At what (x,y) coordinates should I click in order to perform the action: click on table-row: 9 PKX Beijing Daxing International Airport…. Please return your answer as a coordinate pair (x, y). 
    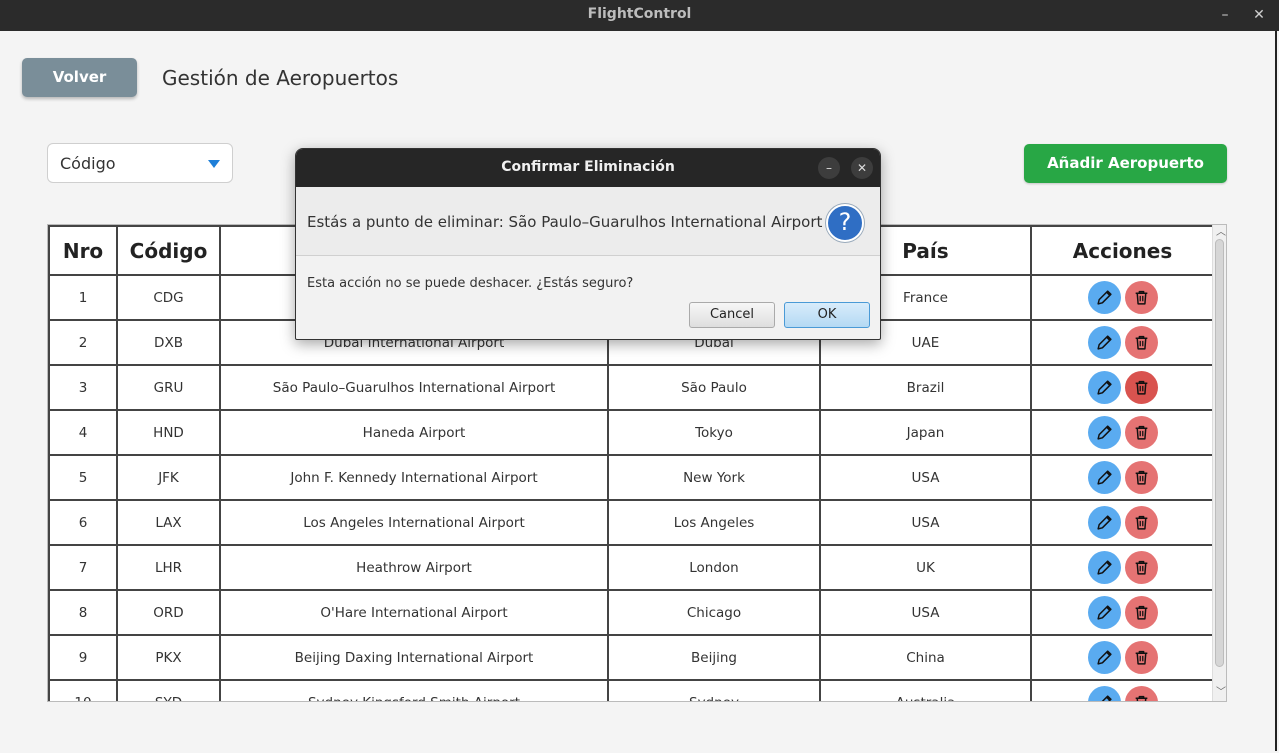
    Looking at the image, I should click on (631, 657).